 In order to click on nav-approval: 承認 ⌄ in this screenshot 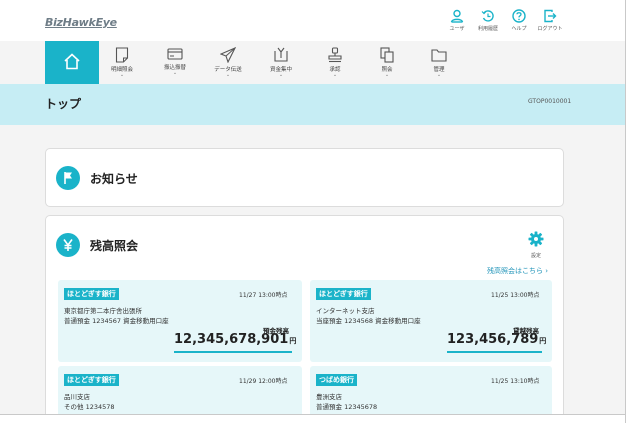, I will do `click(335, 62)`.